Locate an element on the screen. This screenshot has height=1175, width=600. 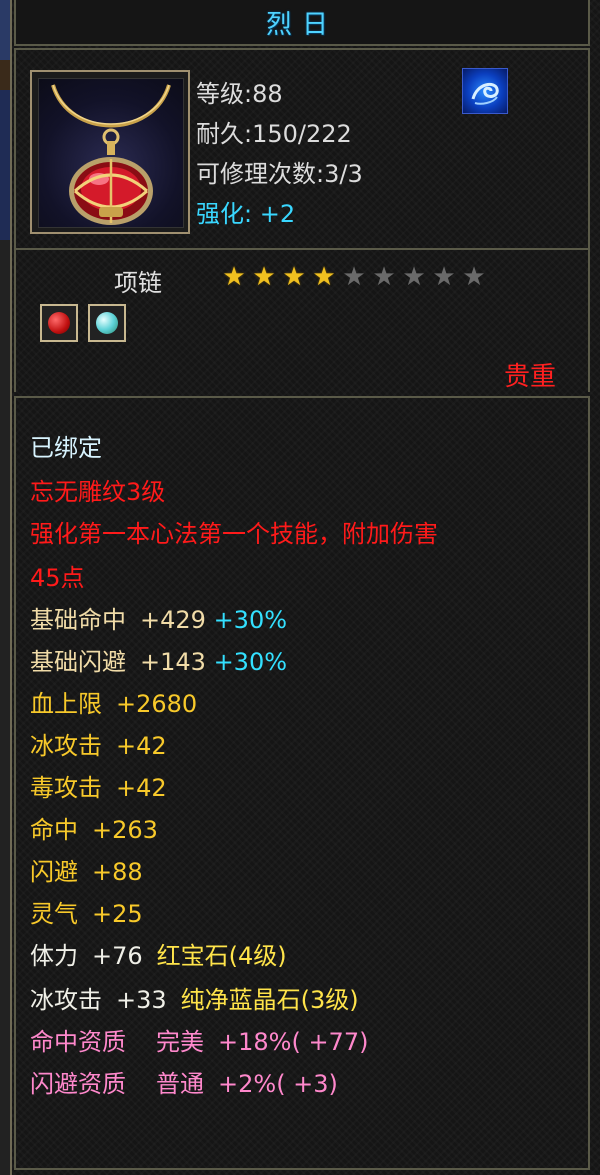
base-attr-row: 基础闪避 +143 +30% is located at coordinates (158, 659).